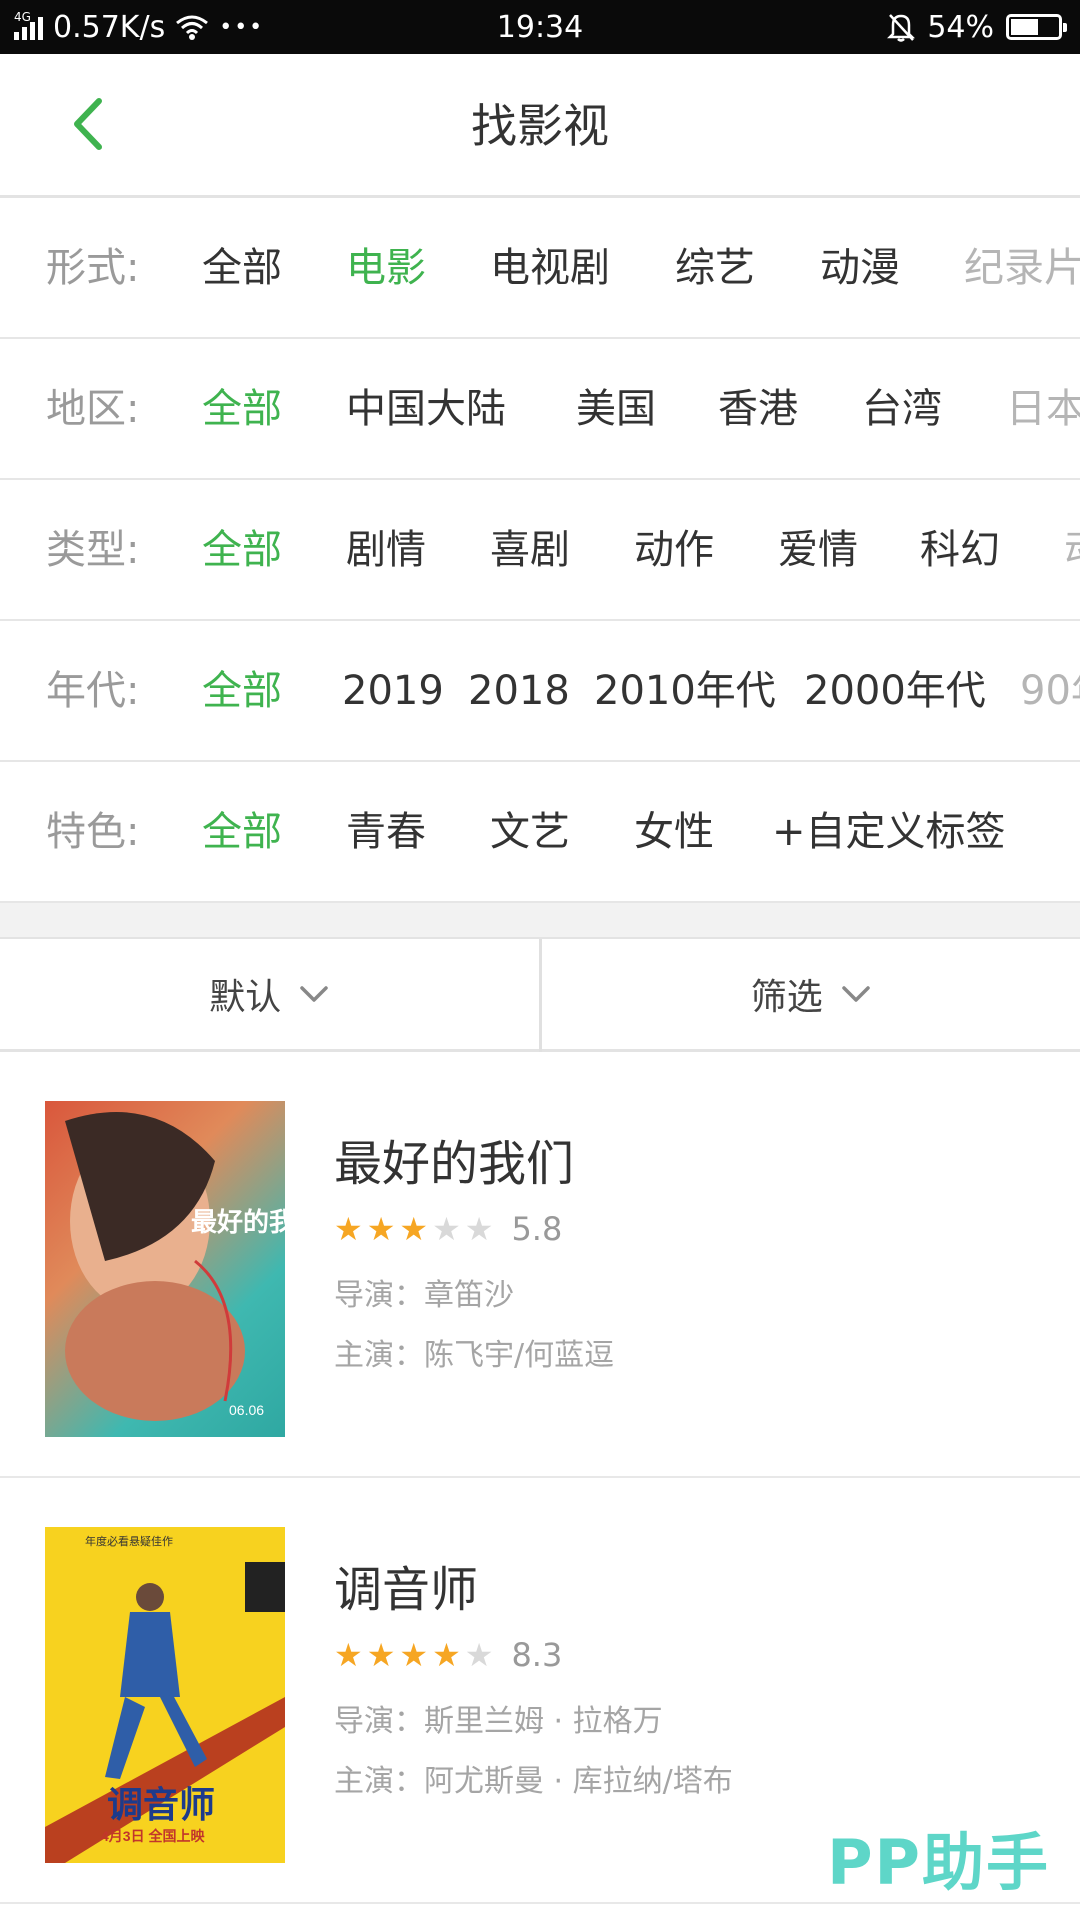 This screenshot has height=1920, width=1080. What do you see at coordinates (616, 408) in the screenshot?
I see `filter-option: 美国` at bounding box center [616, 408].